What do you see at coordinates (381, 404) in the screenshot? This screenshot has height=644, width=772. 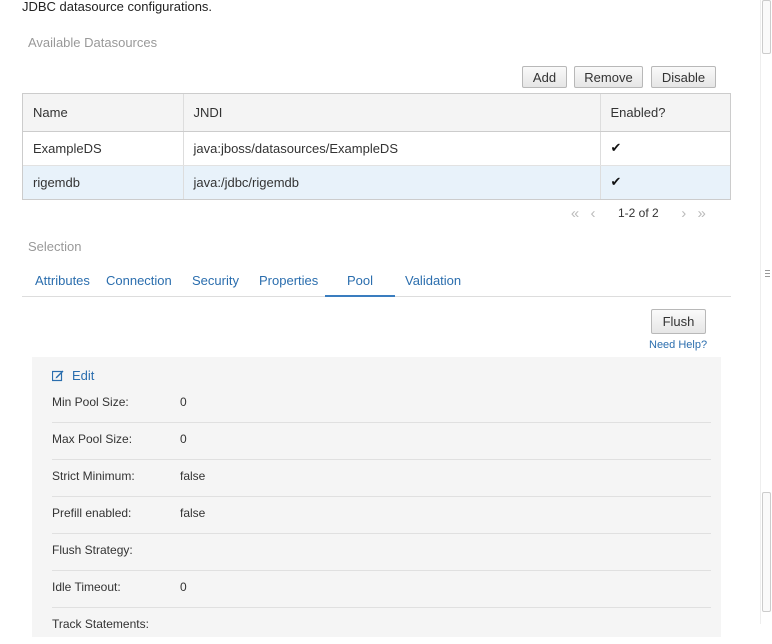 I see `pool-row-min-pool-size: Min Pool Size: 0` at bounding box center [381, 404].